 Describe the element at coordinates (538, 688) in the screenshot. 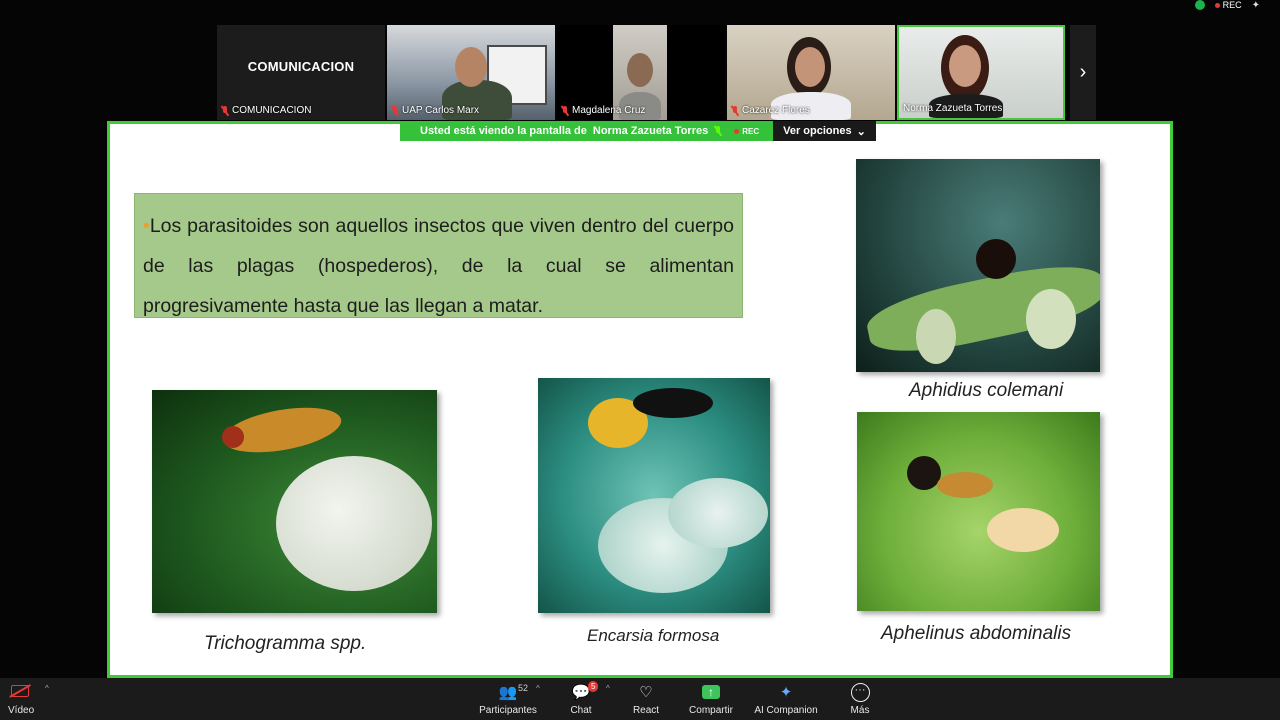

I see `participants-caret-icon: ^` at that location.